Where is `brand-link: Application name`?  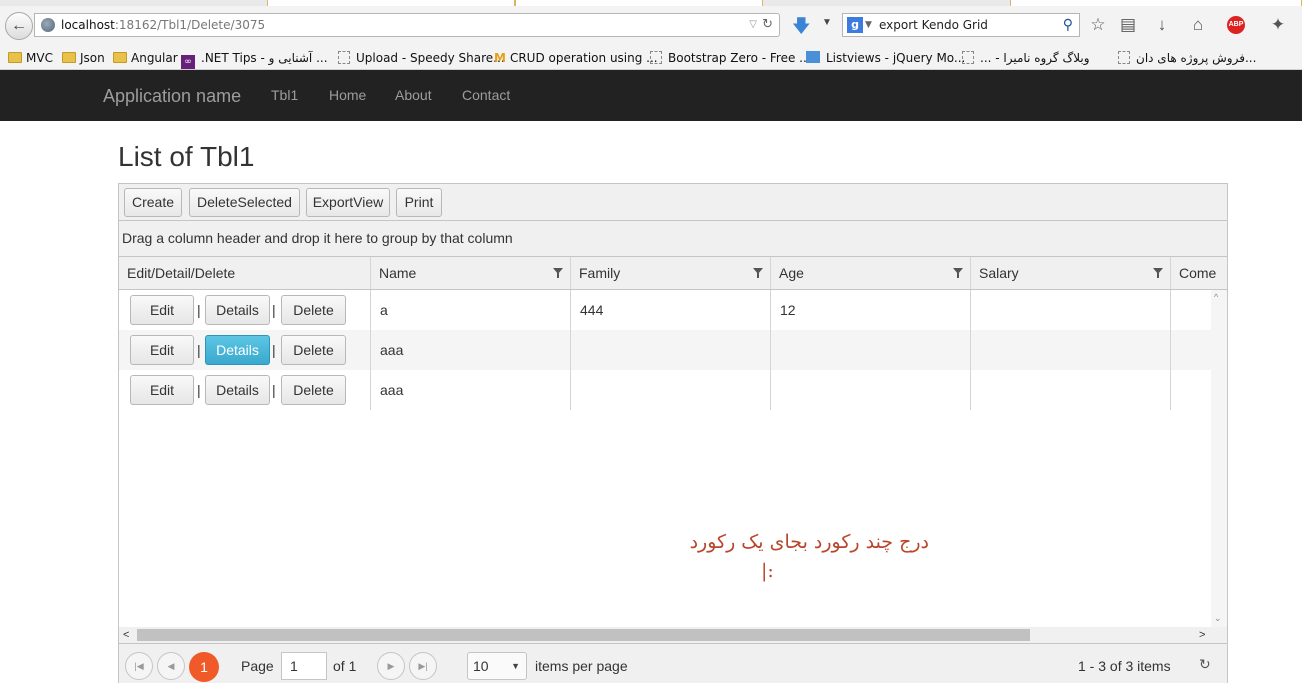
brand-link: Application name is located at coordinates (172, 96).